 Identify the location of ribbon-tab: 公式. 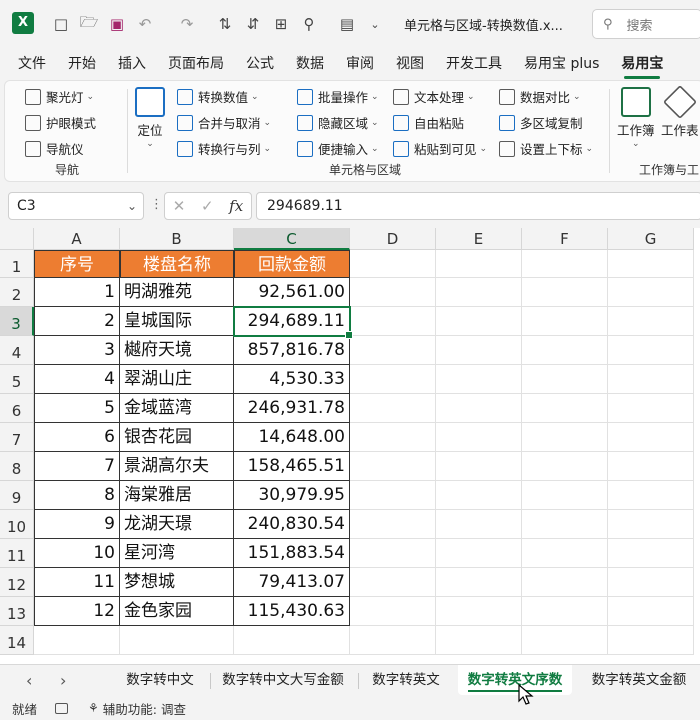
(260, 64).